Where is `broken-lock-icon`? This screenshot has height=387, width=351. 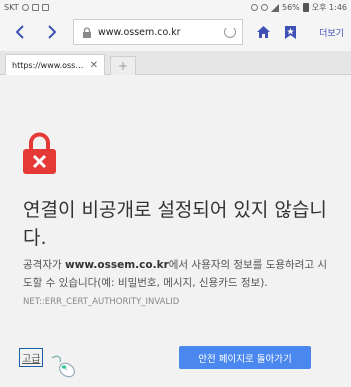 broken-lock-icon is located at coordinates (39, 153).